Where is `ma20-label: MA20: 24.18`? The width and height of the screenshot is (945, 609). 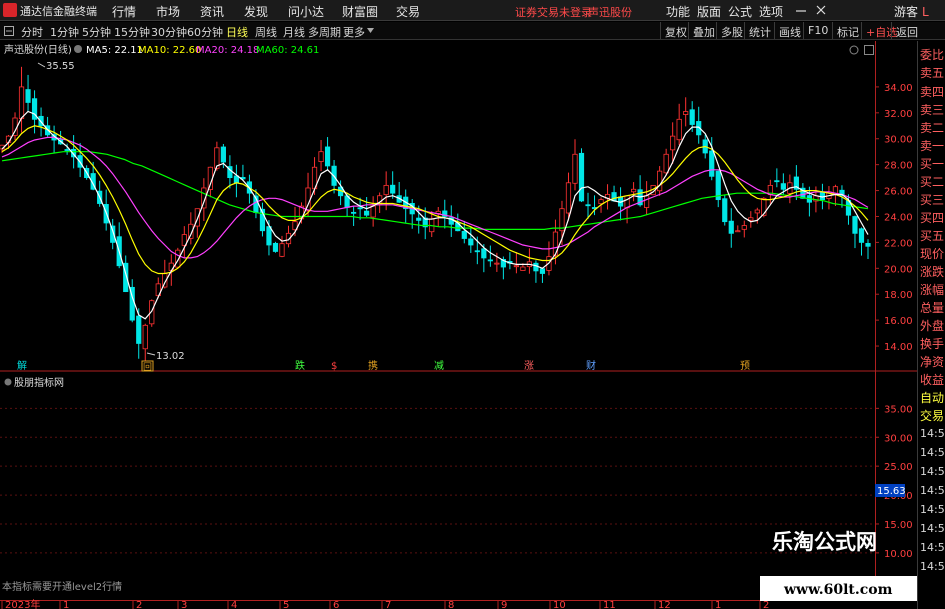 ma20-label: MA20: 24.18 is located at coordinates (227, 50).